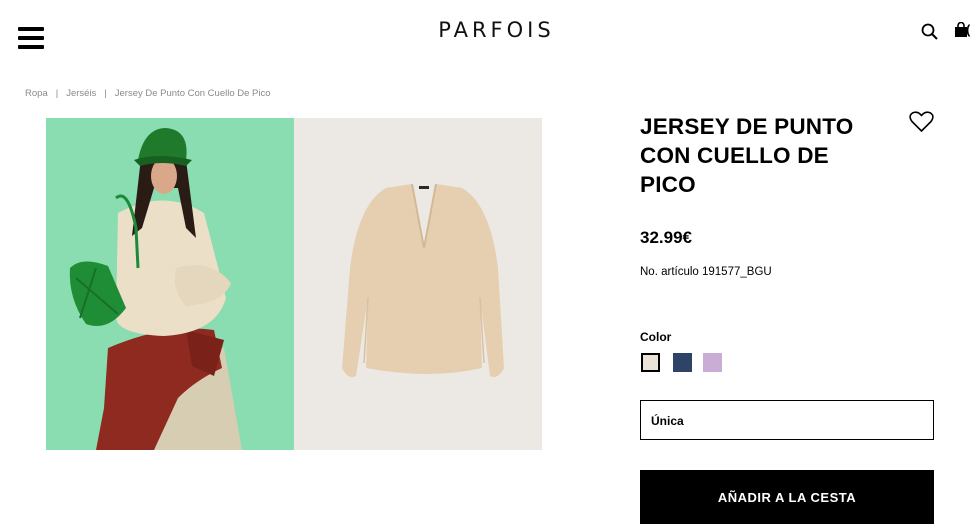  I want to click on breadcrumb-item-ropa: Ropa, so click(36, 93).